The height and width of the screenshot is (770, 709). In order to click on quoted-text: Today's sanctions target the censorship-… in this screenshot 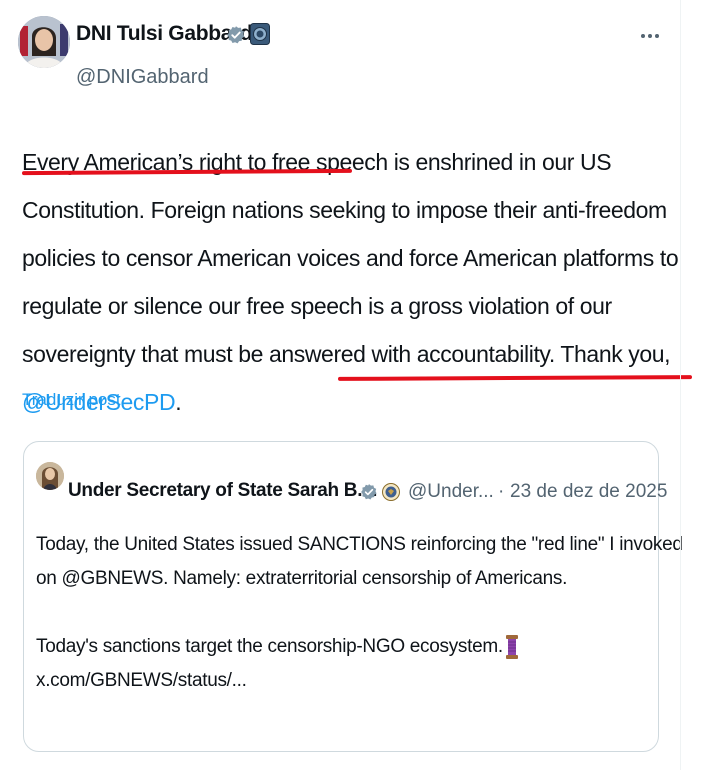, I will do `click(269, 646)`.